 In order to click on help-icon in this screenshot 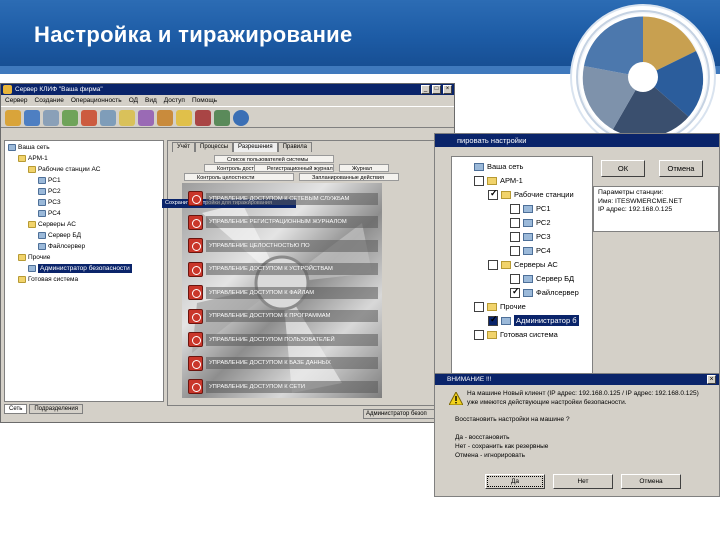, I will do `click(241, 118)`.